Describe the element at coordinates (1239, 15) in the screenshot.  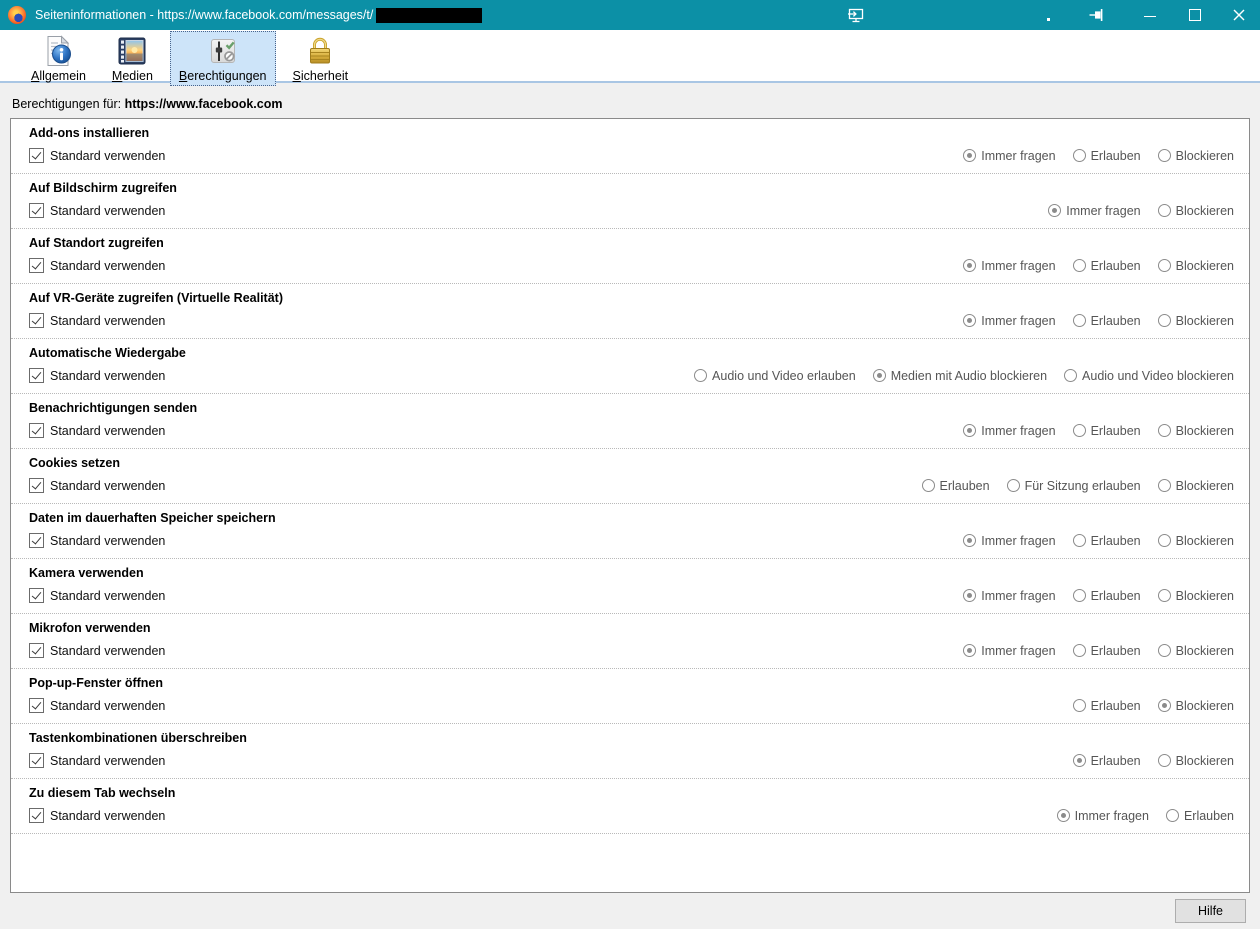
I see `close-icon` at that location.